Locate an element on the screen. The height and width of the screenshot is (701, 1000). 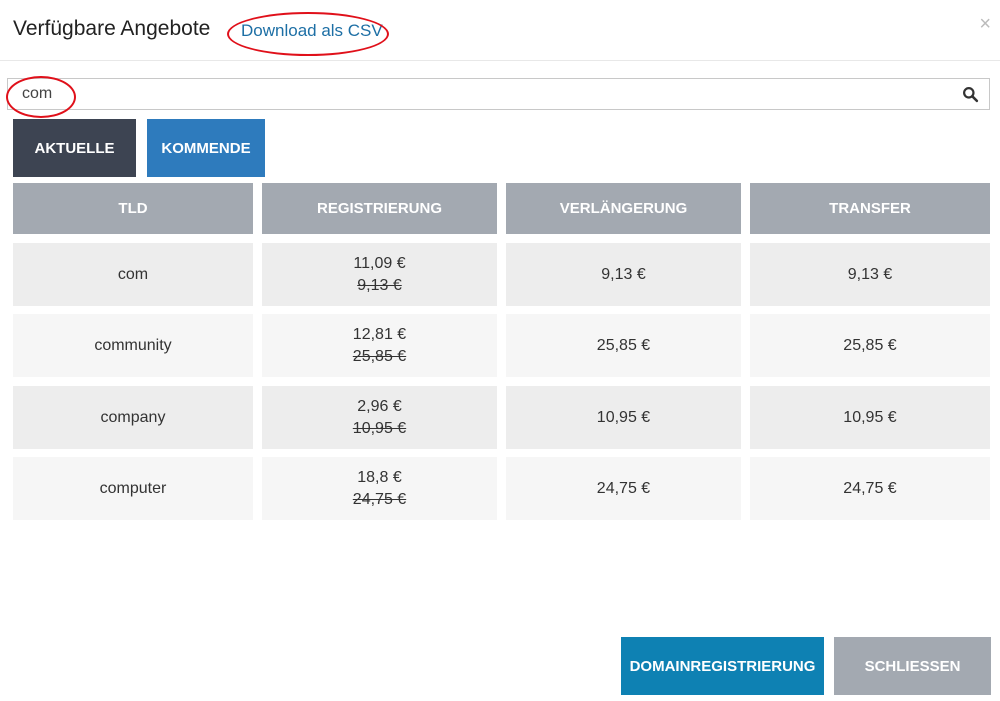
tab-aktuelle: AKTUELLE is located at coordinates (74, 148).